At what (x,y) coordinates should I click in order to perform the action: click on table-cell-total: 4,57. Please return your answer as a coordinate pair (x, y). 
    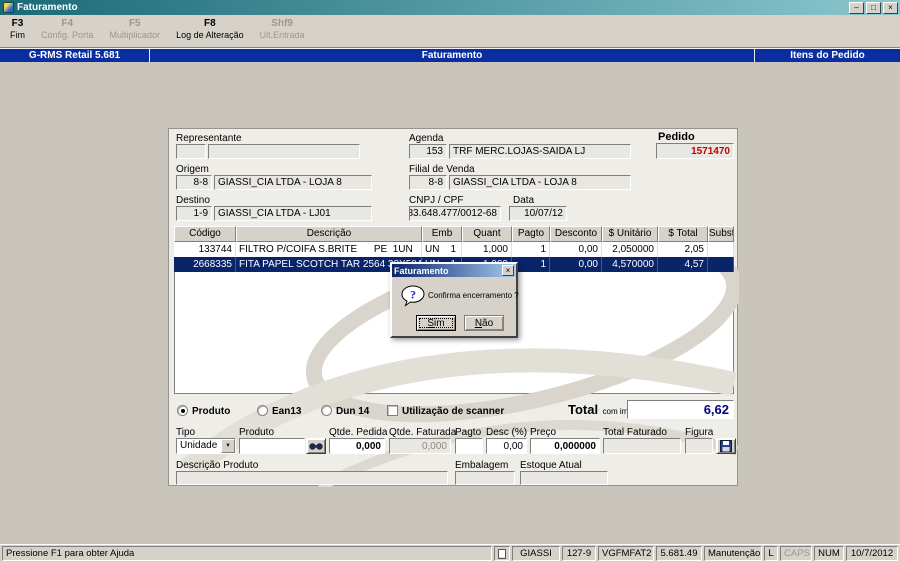
    Looking at the image, I should click on (683, 264).